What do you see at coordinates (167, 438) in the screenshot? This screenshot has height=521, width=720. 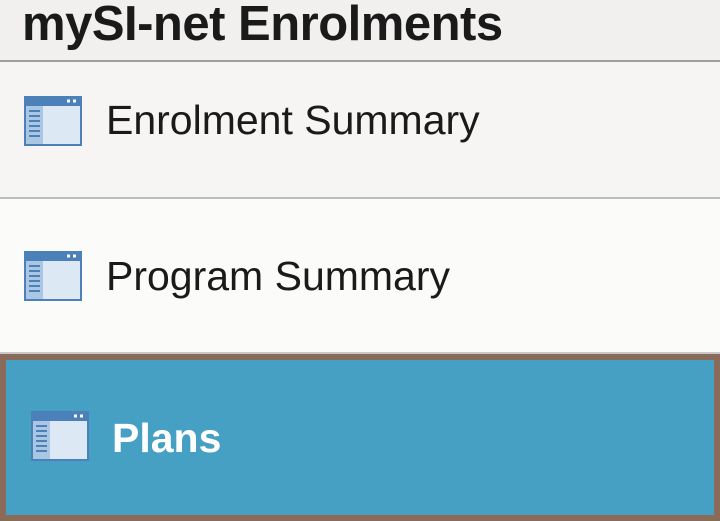 I see `nav-item-label: Plans` at bounding box center [167, 438].